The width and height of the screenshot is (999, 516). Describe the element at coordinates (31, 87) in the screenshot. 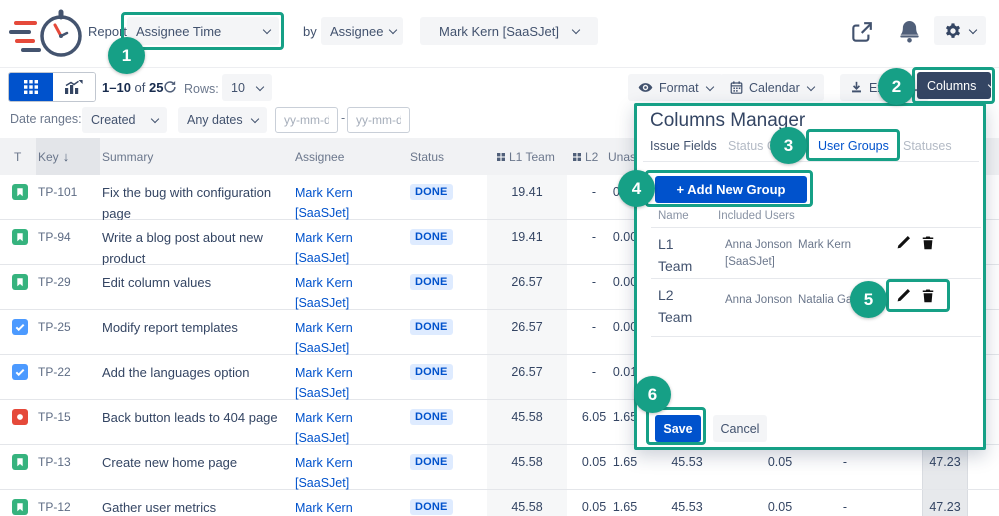

I see `grid-view-button` at that location.